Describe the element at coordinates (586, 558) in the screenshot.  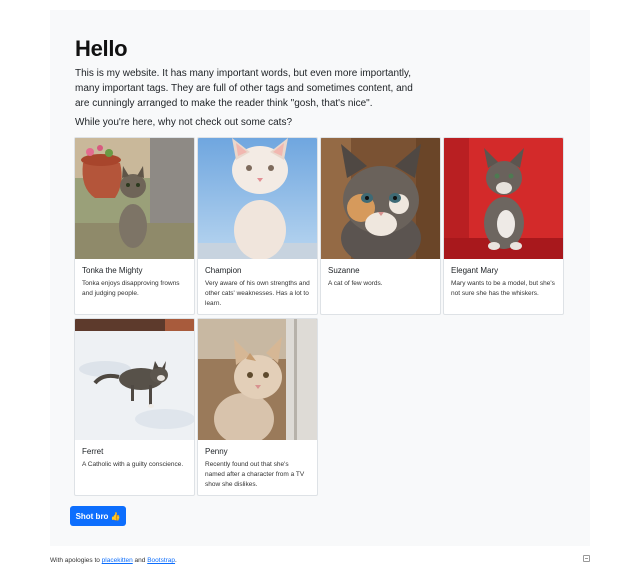
I see `embed-icon` at that location.